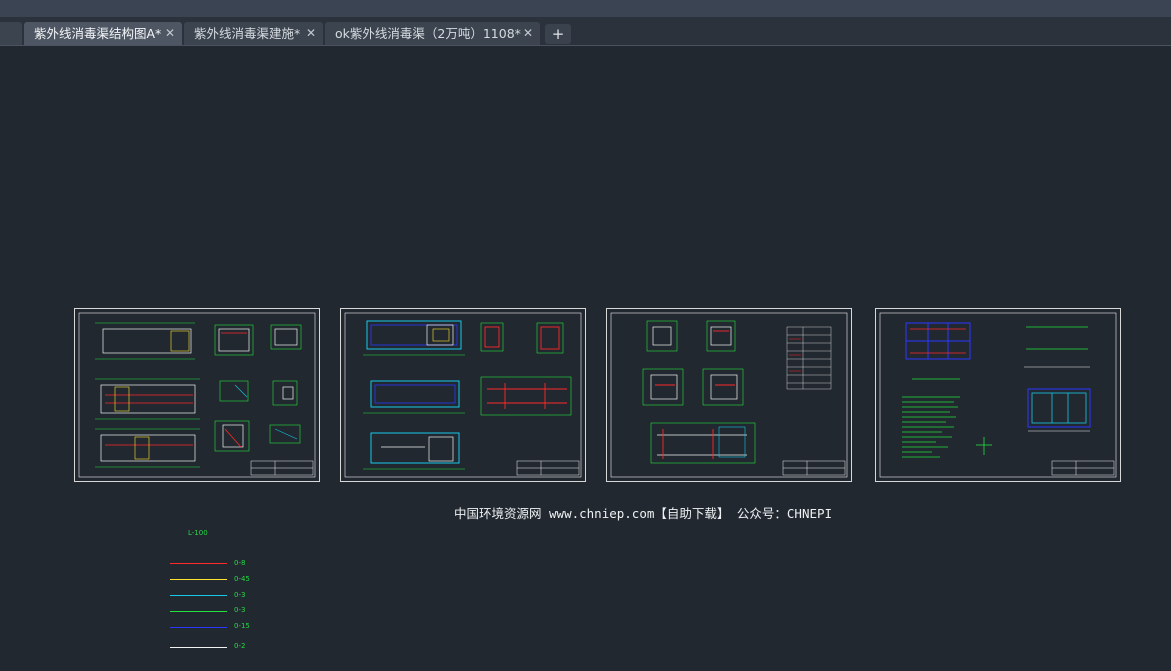 The width and height of the screenshot is (1171, 671). Describe the element at coordinates (198, 533) in the screenshot. I see `legend-title: L-100` at that location.